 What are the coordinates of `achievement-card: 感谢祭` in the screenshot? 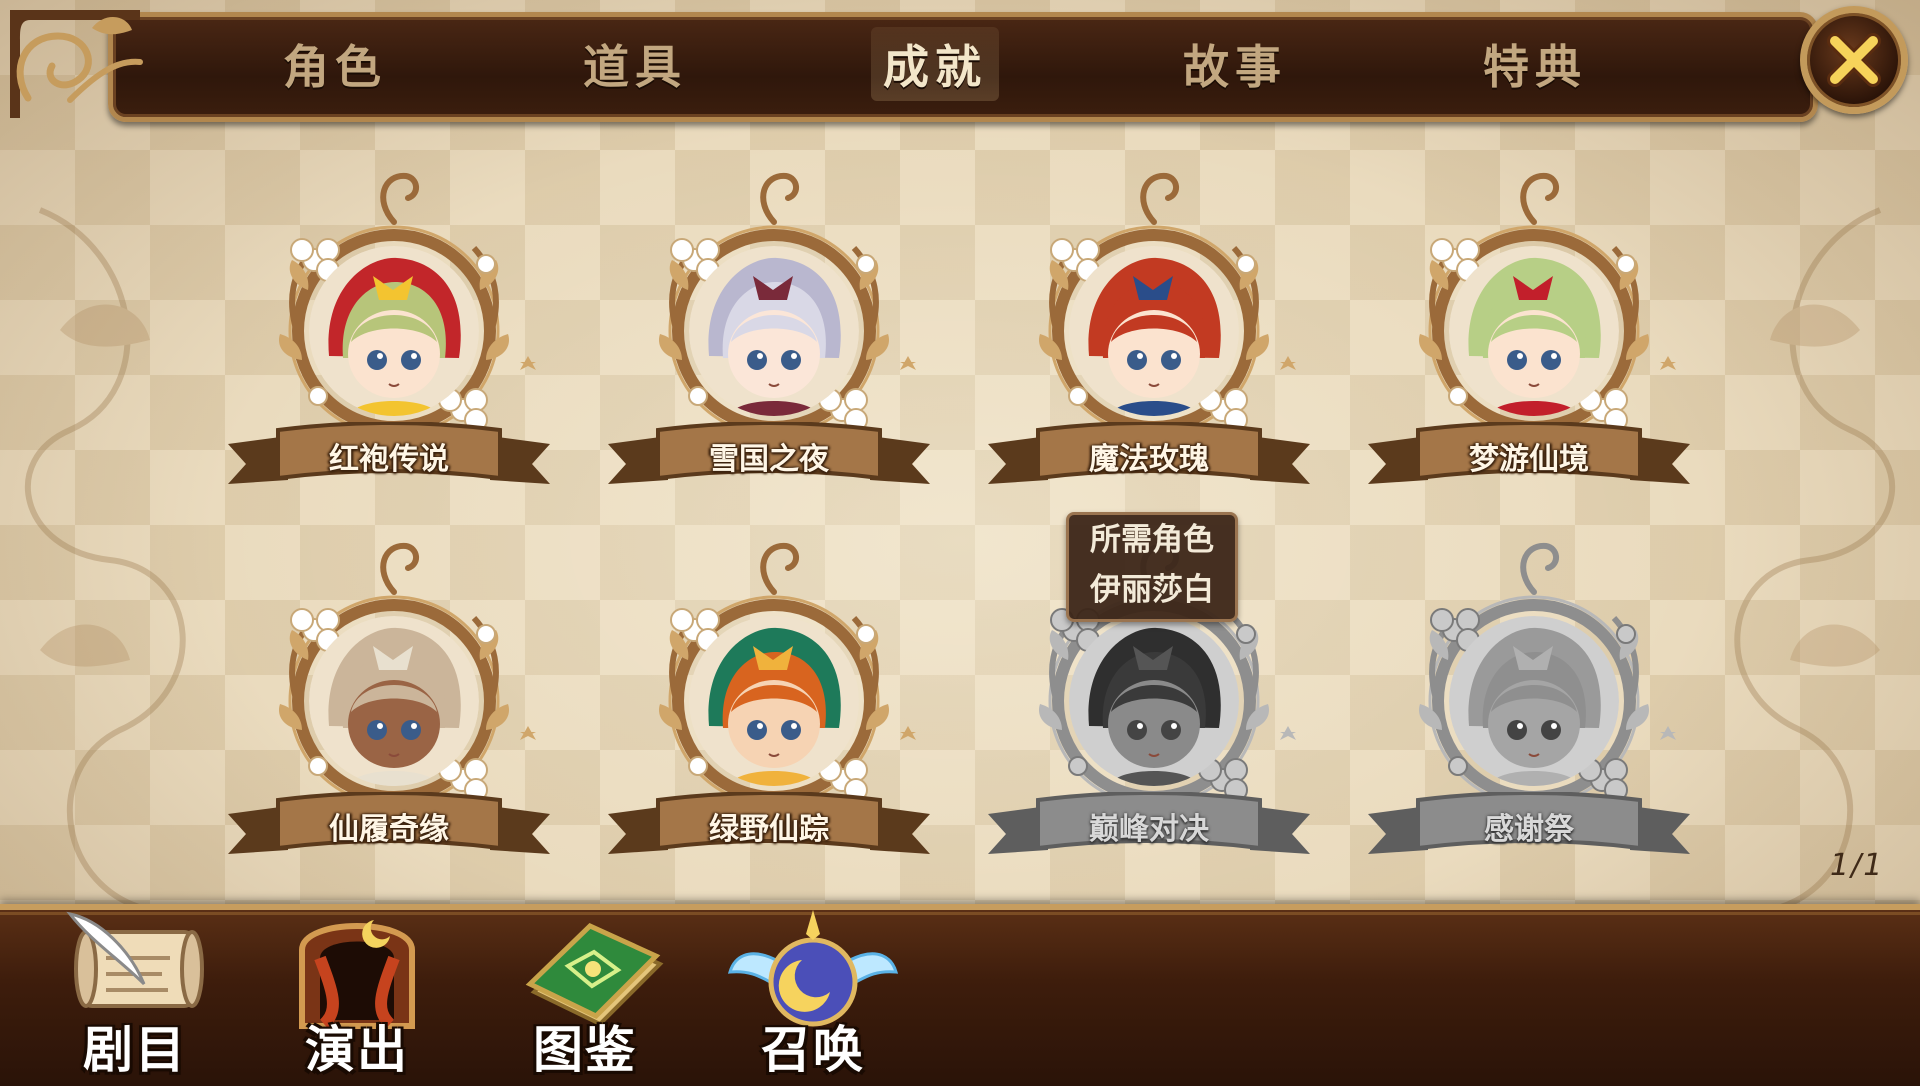 It's located at (1529, 700).